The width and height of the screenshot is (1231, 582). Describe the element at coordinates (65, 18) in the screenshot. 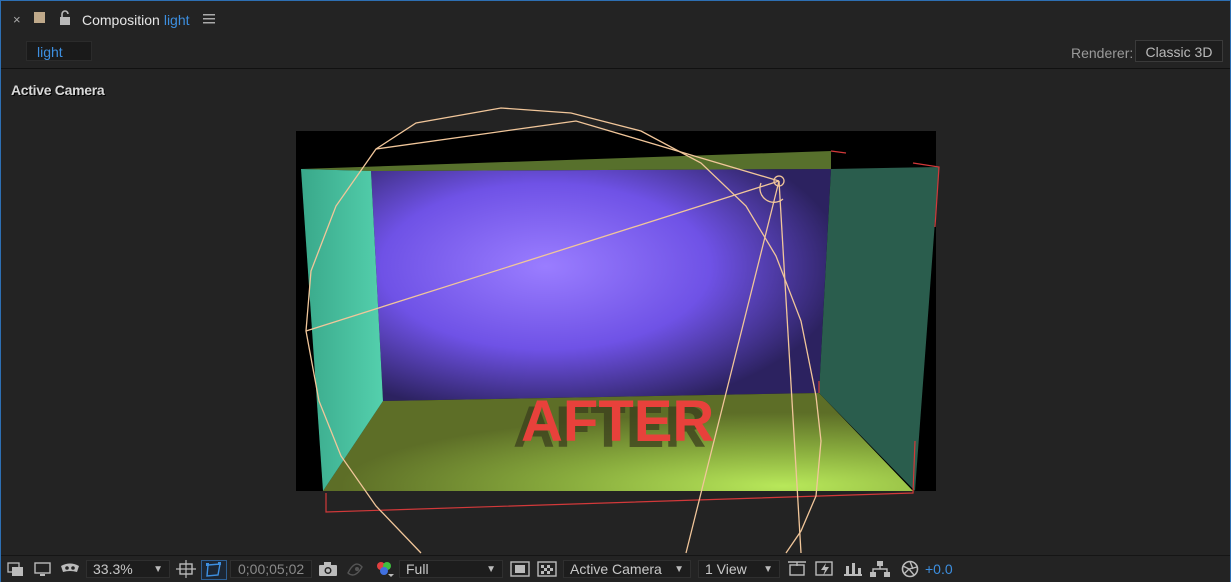

I see `lock-icon` at that location.